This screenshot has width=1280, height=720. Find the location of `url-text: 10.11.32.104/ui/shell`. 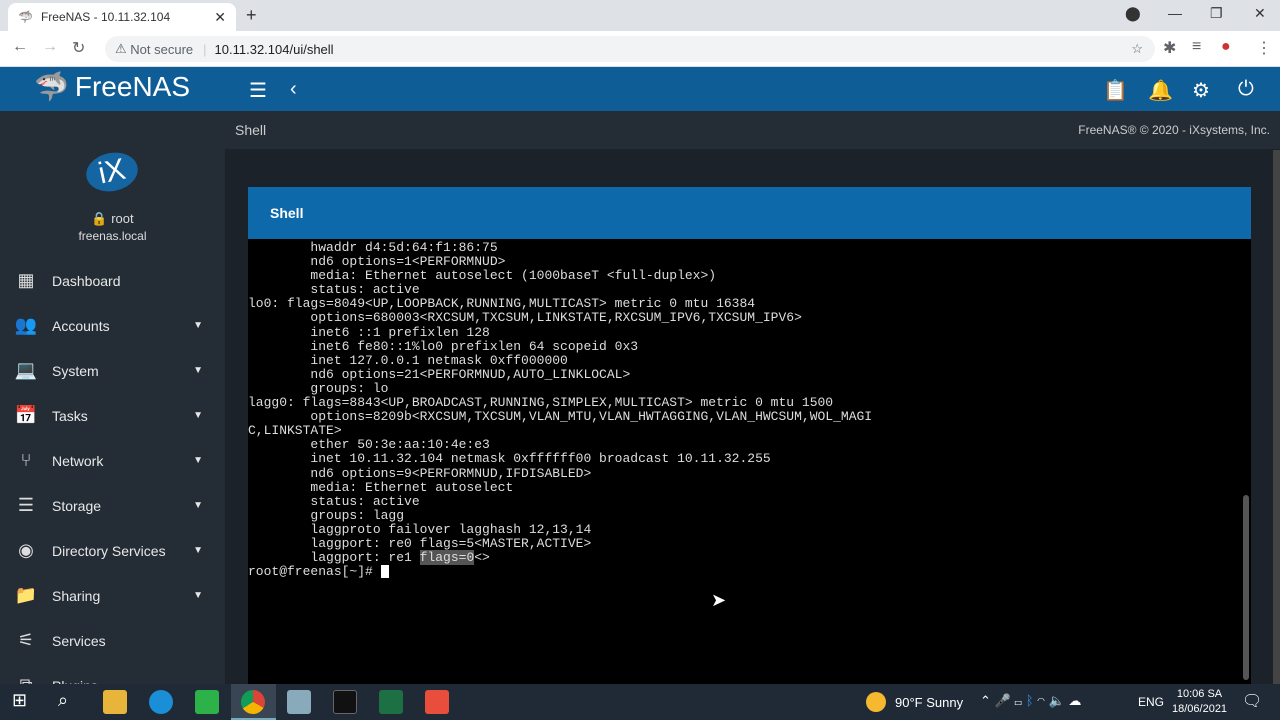

url-text: 10.11.32.104/ui/shell is located at coordinates (274, 49).